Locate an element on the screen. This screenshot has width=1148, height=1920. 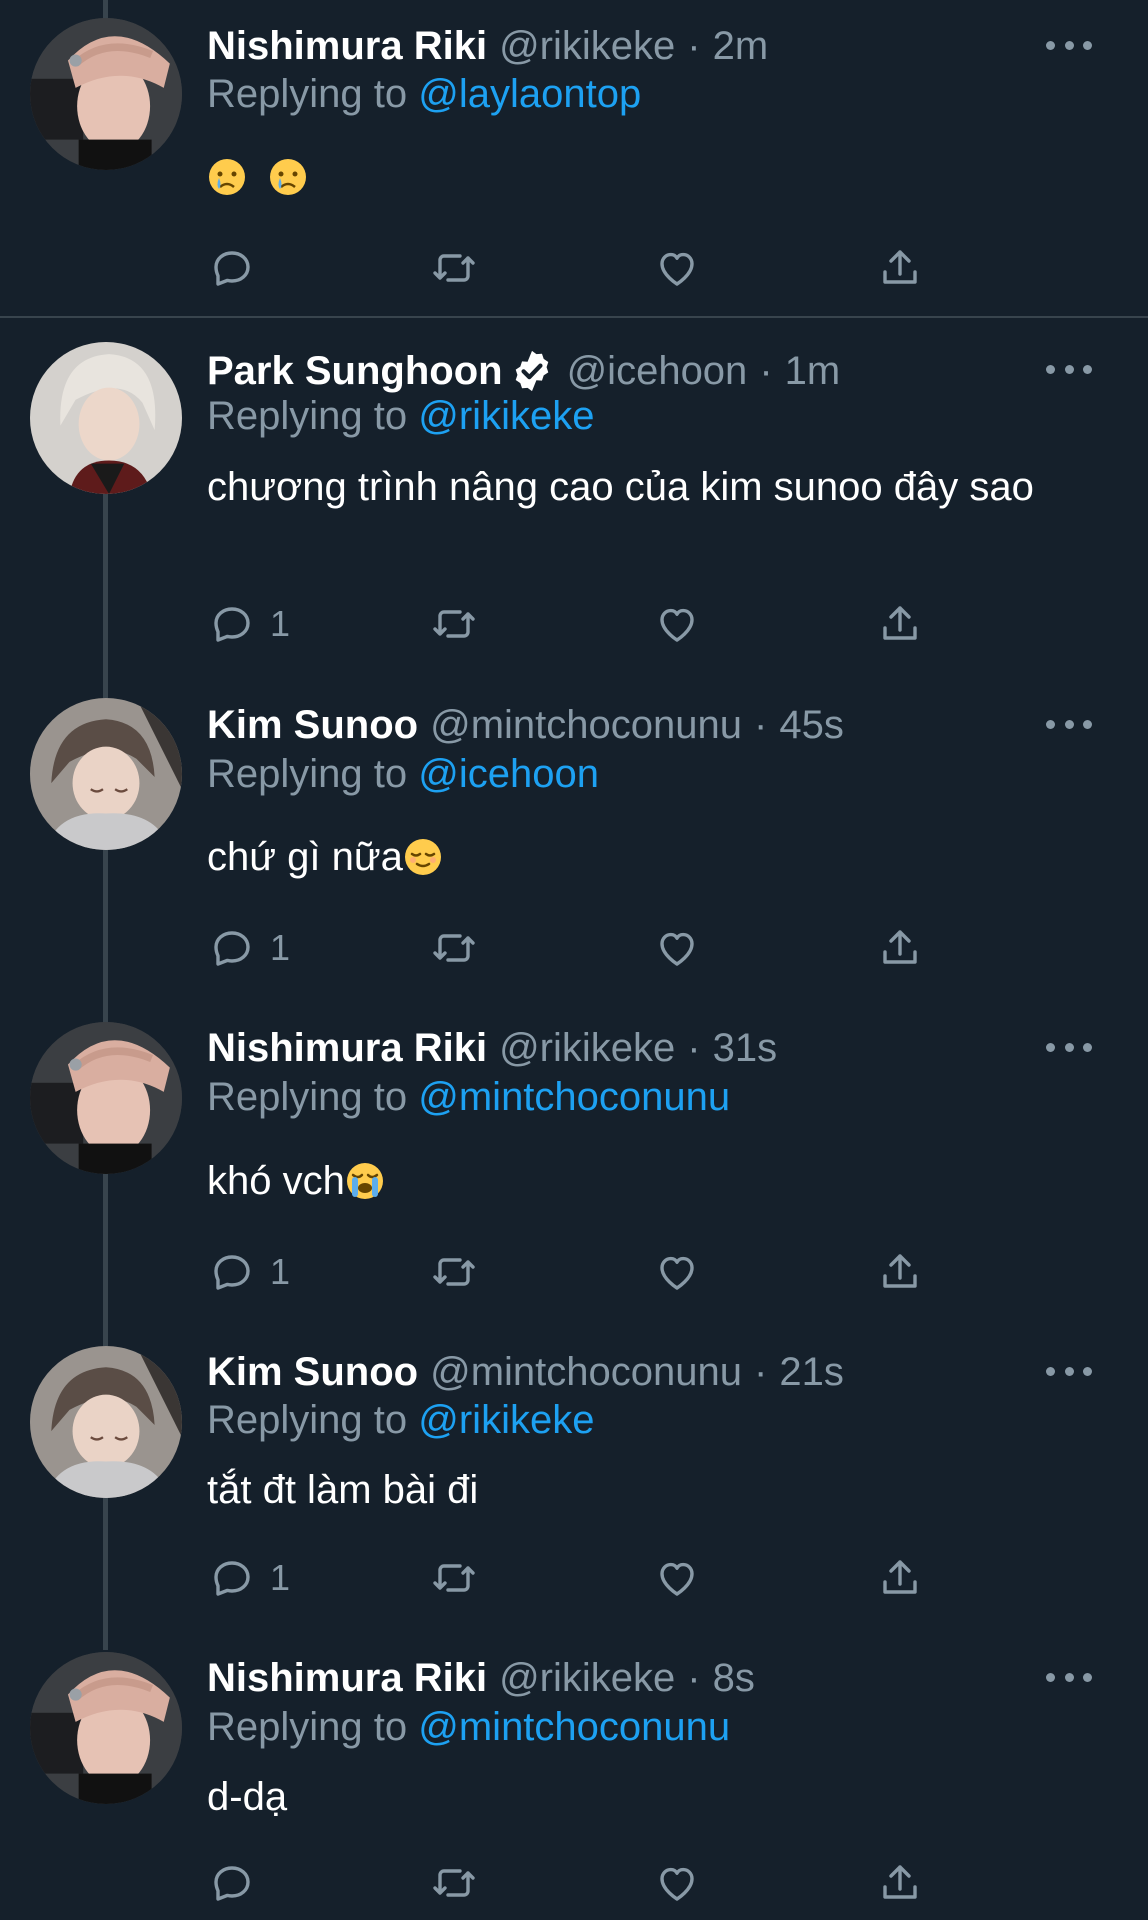
display-name: Park Sunghoon is located at coordinates (355, 371).